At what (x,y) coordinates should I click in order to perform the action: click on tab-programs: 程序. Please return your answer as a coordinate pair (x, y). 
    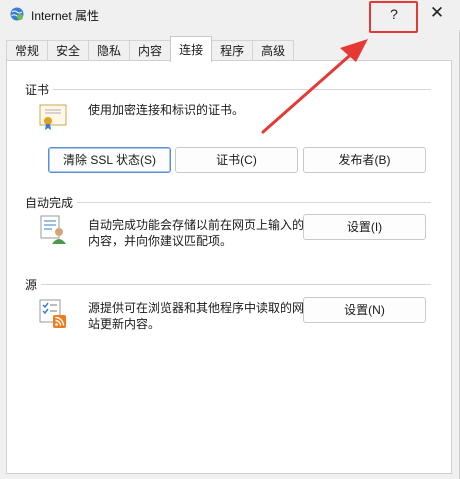
    Looking at the image, I should click on (232, 51).